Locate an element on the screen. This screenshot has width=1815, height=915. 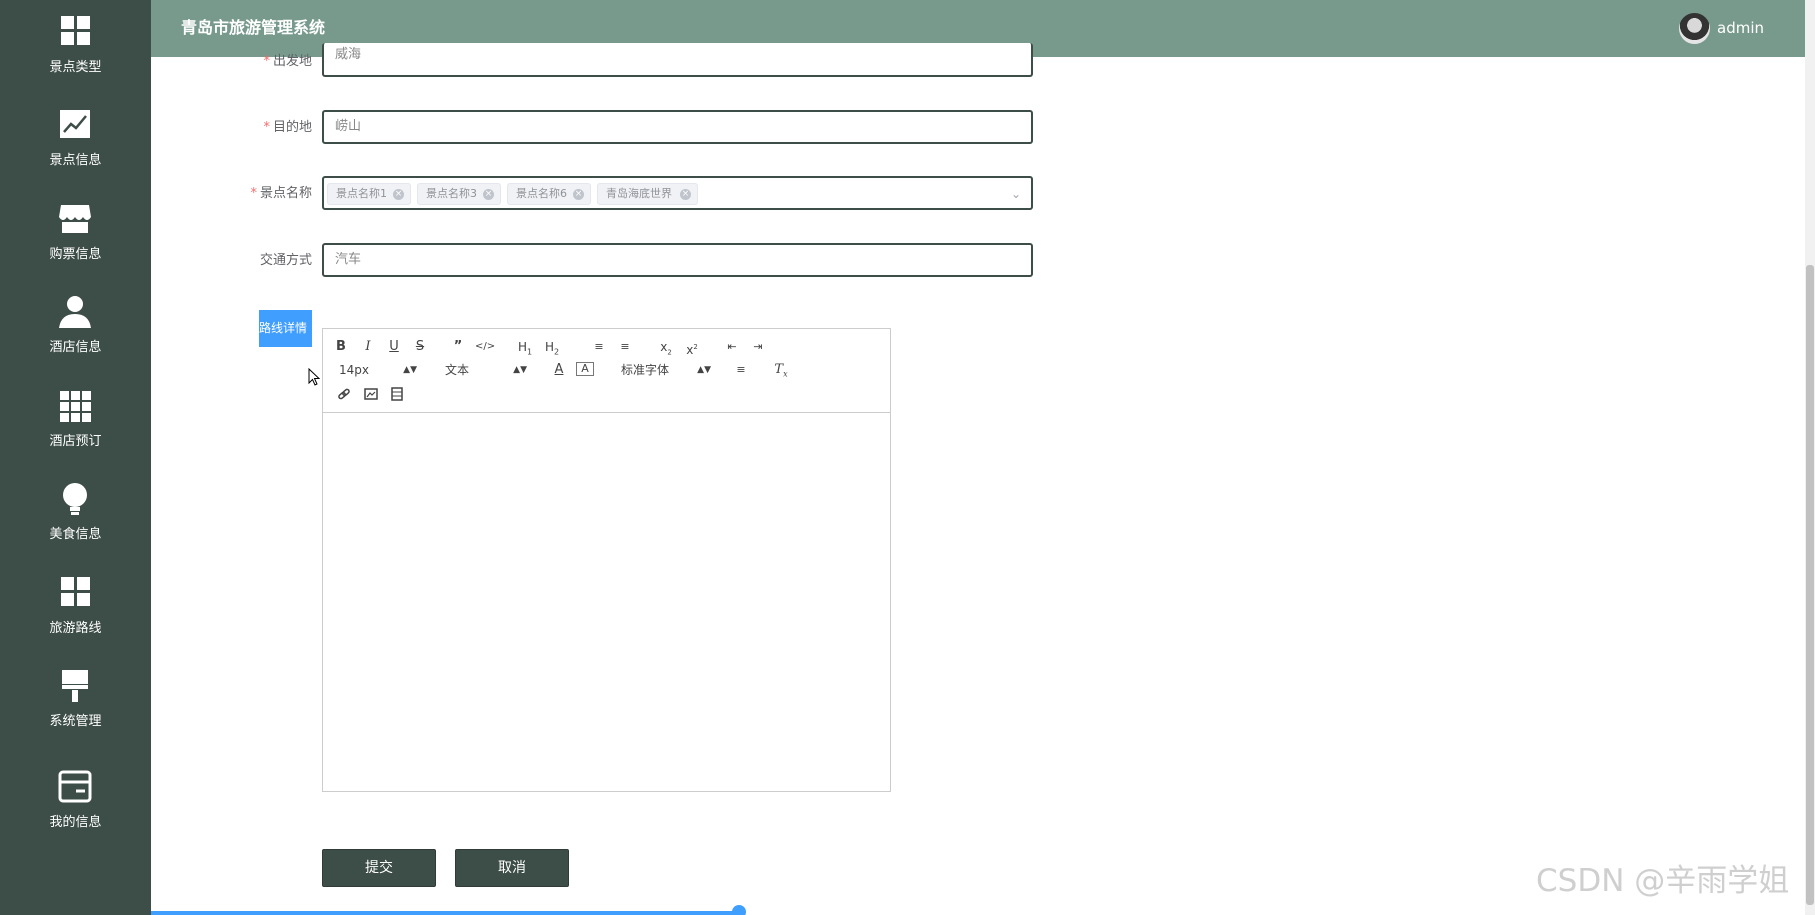
video-icon is located at coordinates (397, 394).